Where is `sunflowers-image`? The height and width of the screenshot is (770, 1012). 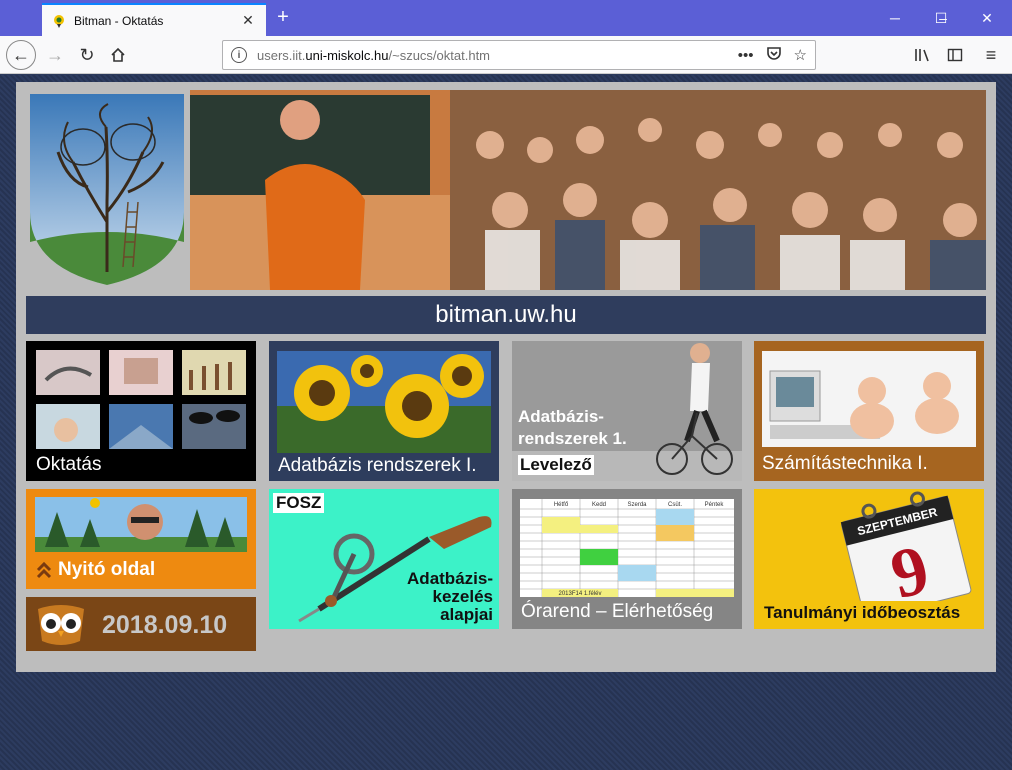 sunflowers-image is located at coordinates (384, 402).